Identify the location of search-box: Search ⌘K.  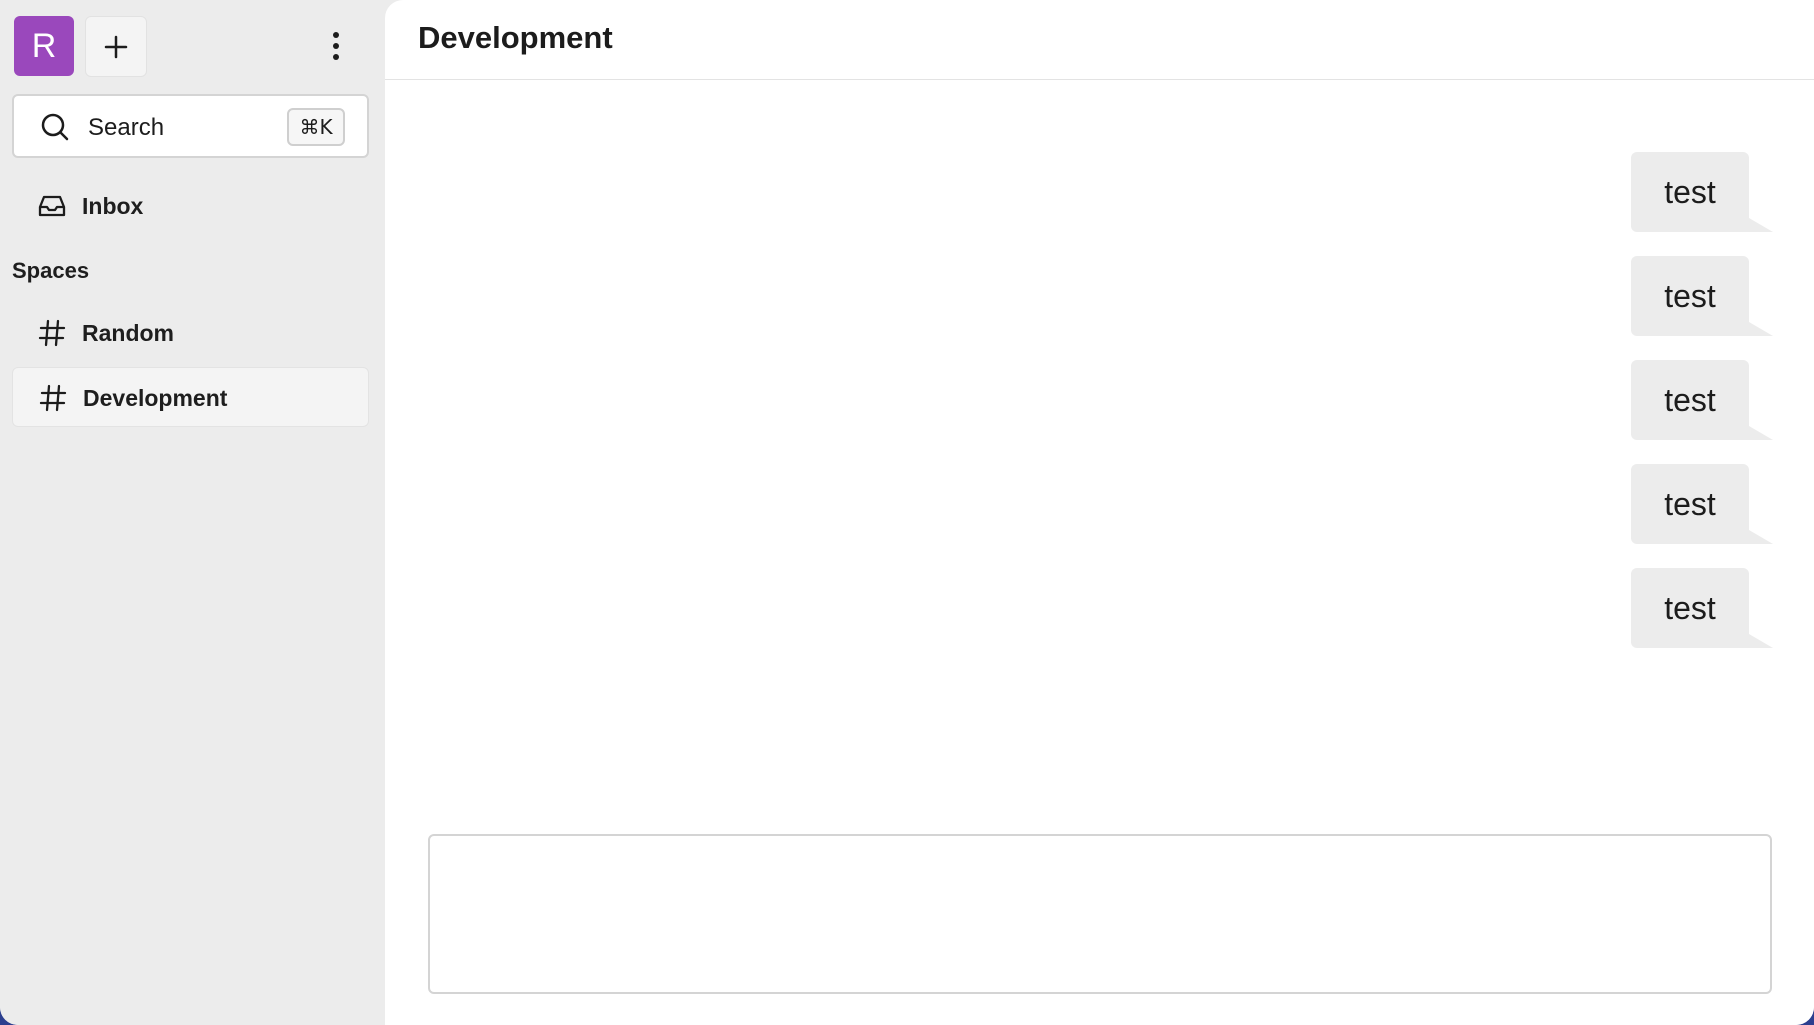
(190, 126).